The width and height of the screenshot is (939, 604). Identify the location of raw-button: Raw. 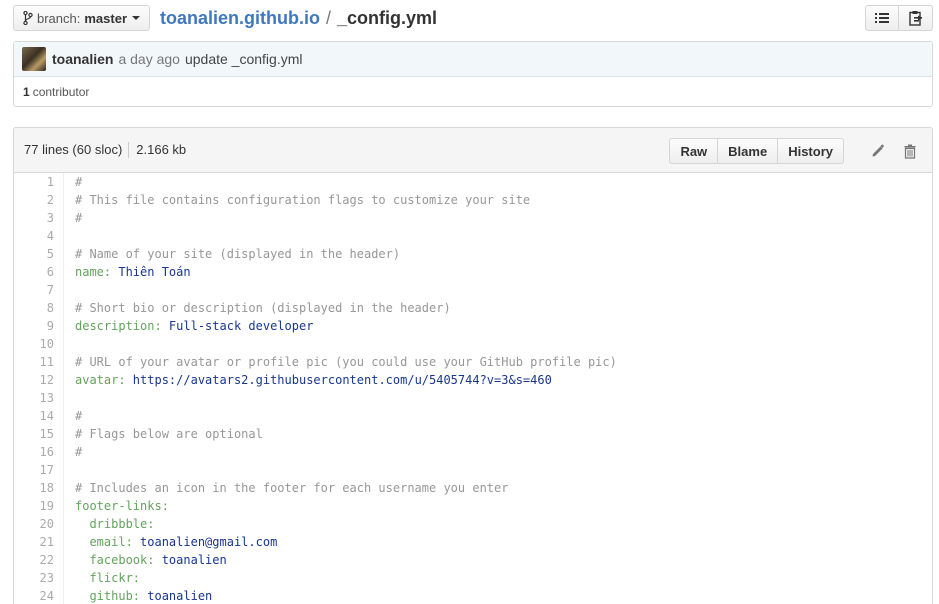
(694, 151).